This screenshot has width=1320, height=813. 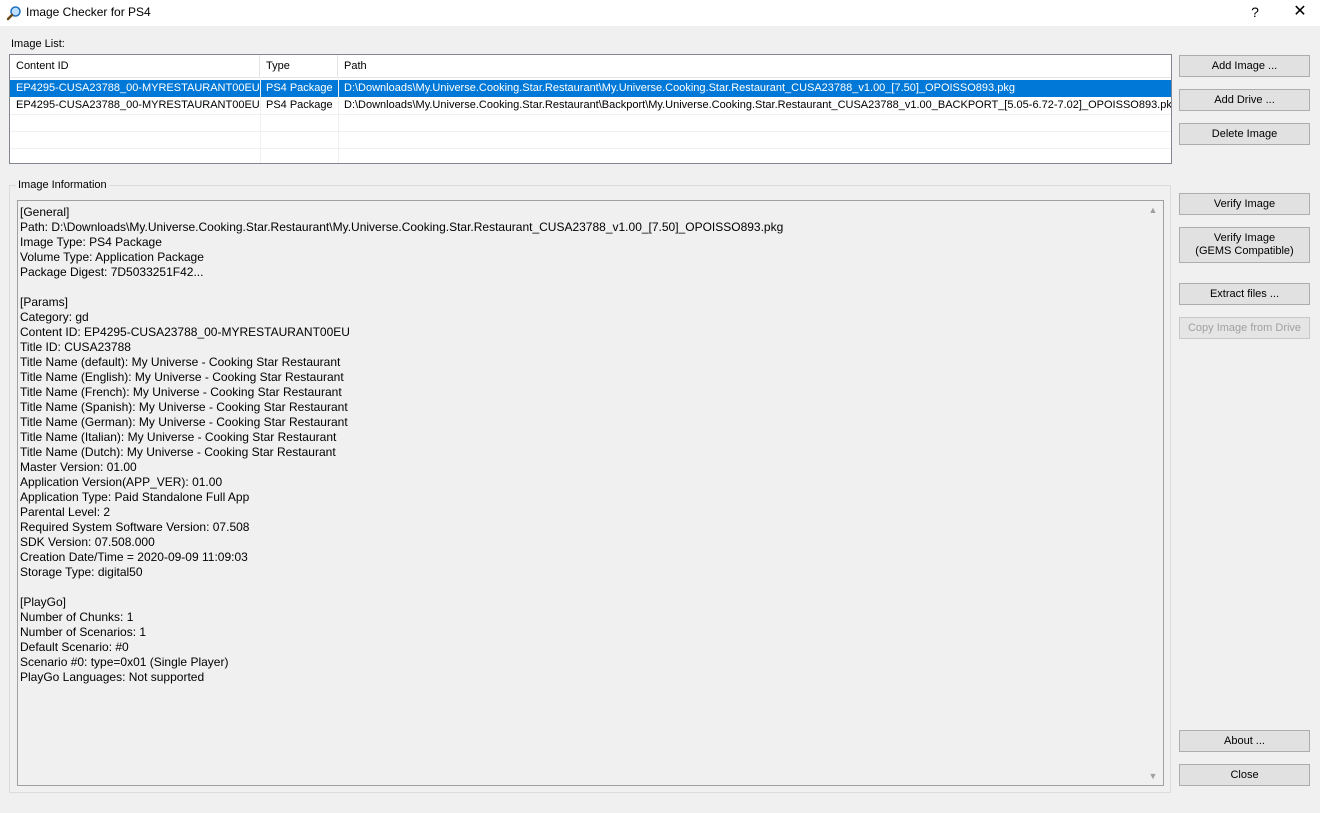 What do you see at coordinates (88, 12) in the screenshot?
I see `window-title: Image Checker for PS4` at bounding box center [88, 12].